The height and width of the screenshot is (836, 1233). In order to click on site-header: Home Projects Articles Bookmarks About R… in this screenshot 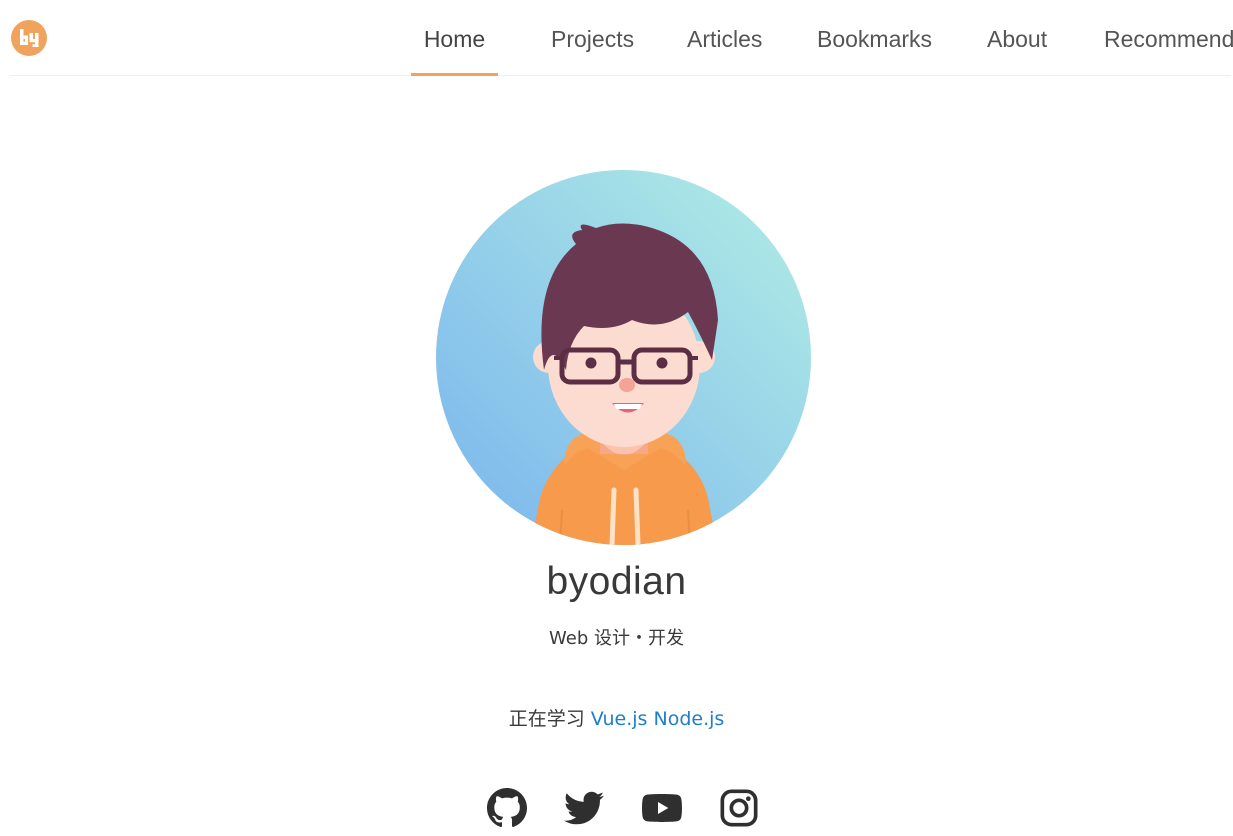, I will do `click(621, 38)`.